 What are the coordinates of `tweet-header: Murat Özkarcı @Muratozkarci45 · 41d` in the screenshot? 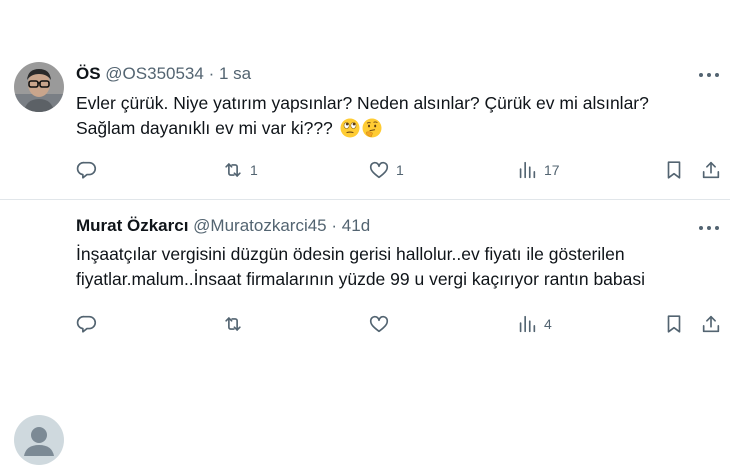 It's located at (223, 226).